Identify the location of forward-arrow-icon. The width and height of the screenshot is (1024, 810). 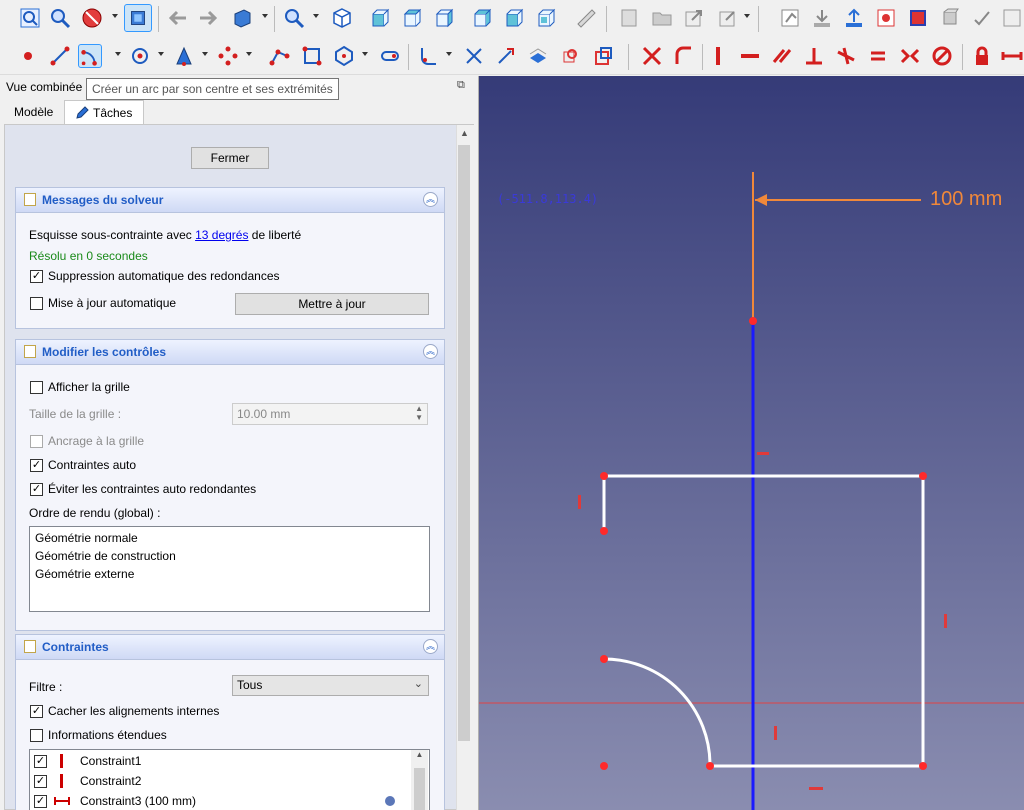
(208, 18).